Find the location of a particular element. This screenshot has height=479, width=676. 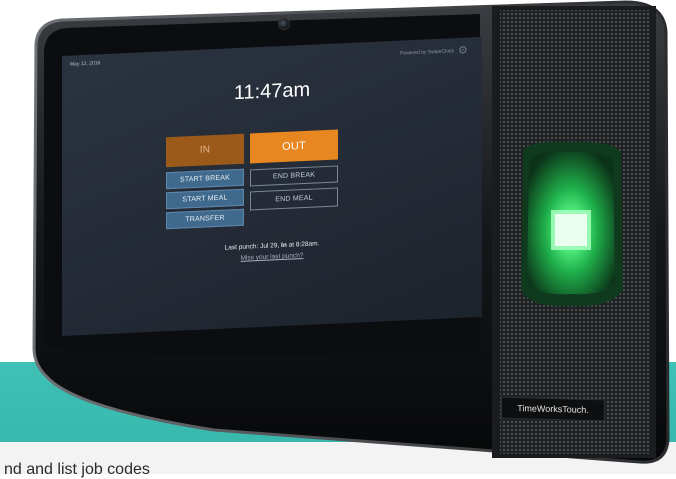

last-punch-prefix: Last punch: Jul 29, is located at coordinates (253, 247).